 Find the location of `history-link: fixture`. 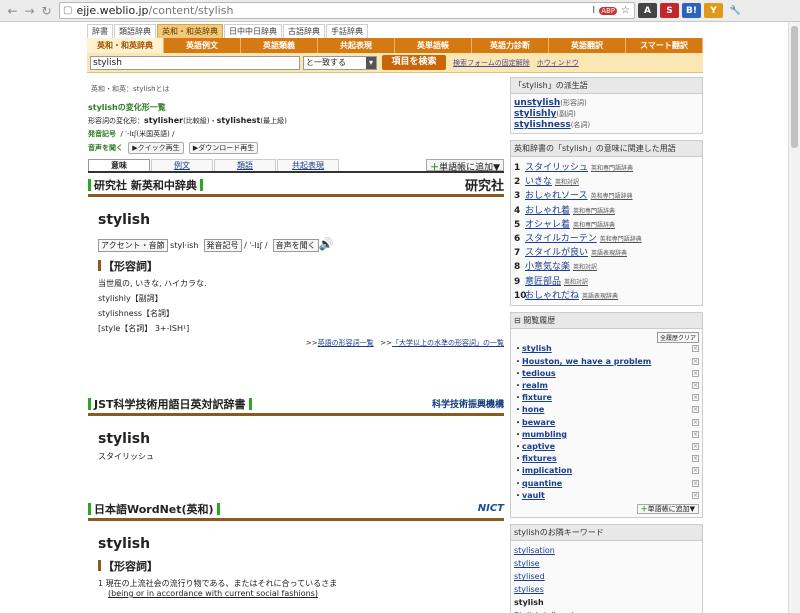

history-link: fixture is located at coordinates (537, 397).